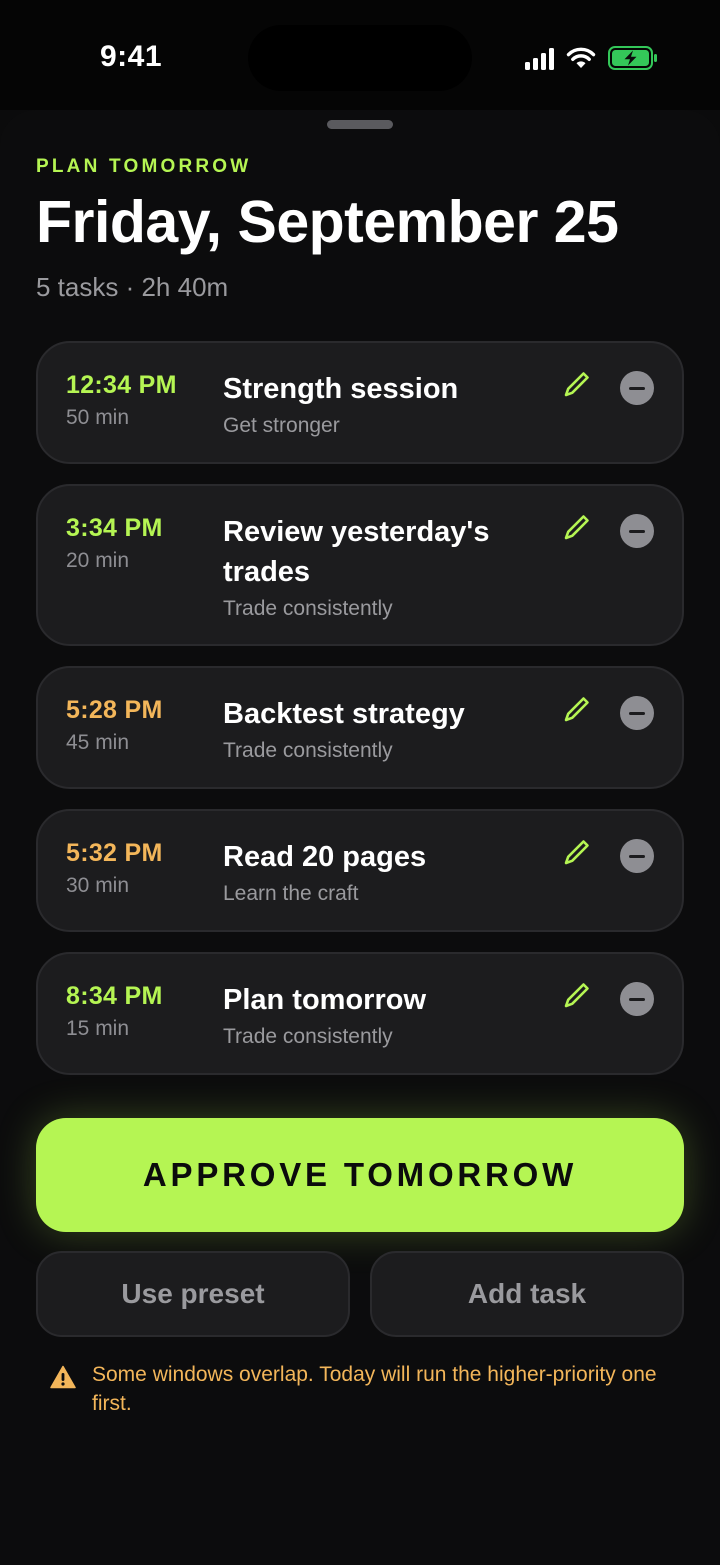 The height and width of the screenshot is (1565, 720). What do you see at coordinates (98, 1028) in the screenshot?
I see `task-duration: 15 min` at bounding box center [98, 1028].